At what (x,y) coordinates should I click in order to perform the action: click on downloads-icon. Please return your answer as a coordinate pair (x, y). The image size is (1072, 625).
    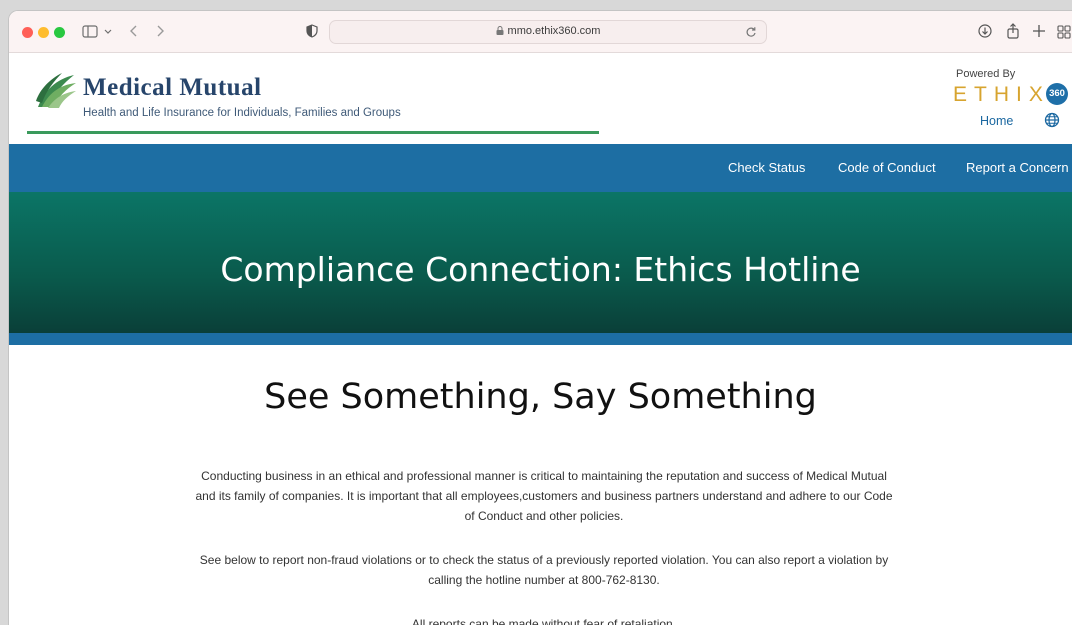
    Looking at the image, I should click on (985, 31).